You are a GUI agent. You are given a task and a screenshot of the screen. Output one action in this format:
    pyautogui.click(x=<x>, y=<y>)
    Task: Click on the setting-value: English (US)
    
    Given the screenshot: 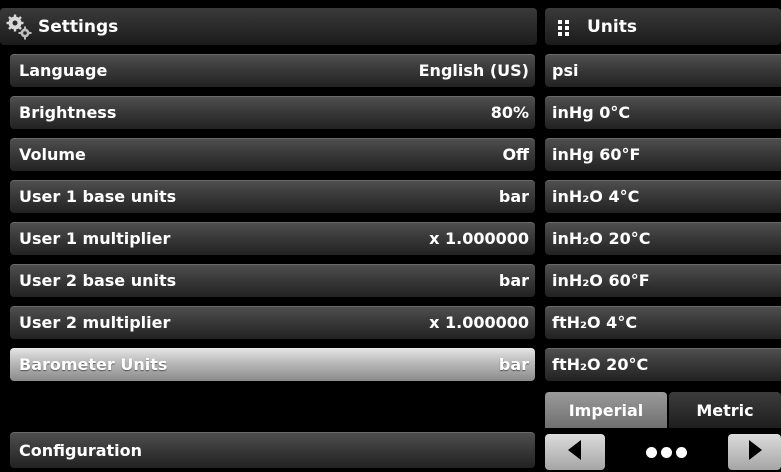 What is the action you would take?
    pyautogui.click(x=473, y=70)
    